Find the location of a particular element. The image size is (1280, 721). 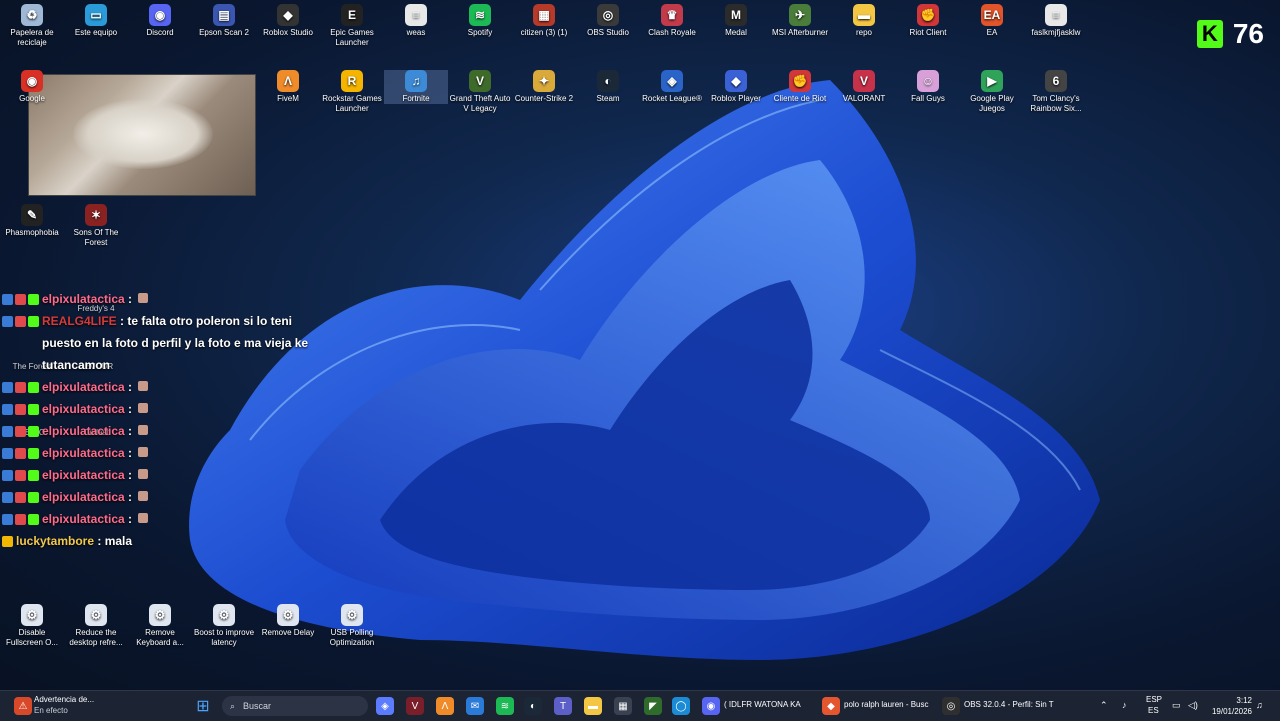

fivem-taskbar-icon: Λ is located at coordinates (445, 706).